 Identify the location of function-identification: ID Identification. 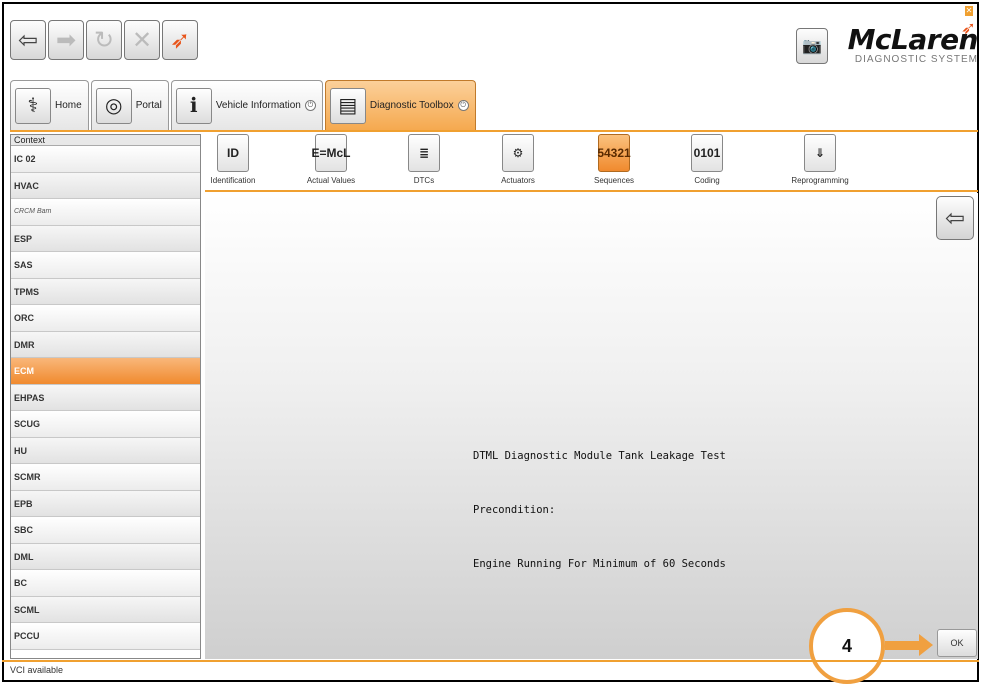
(233, 159).